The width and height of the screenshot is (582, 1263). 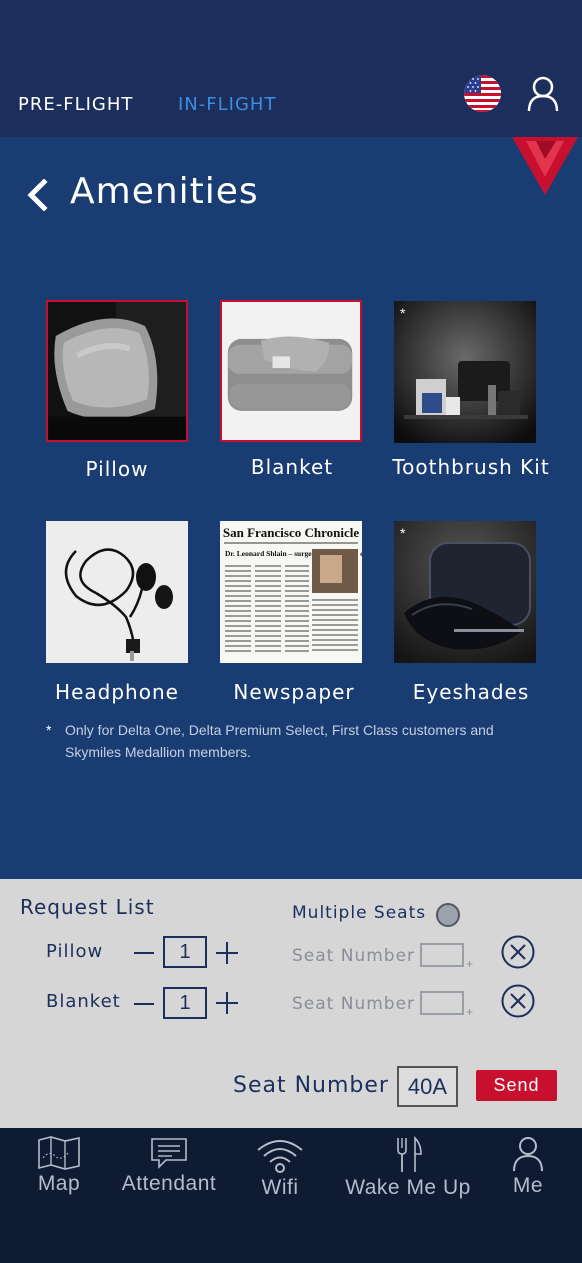 I want to click on tab-wake-me-up: Wake Me Up, so click(x=408, y=1168).